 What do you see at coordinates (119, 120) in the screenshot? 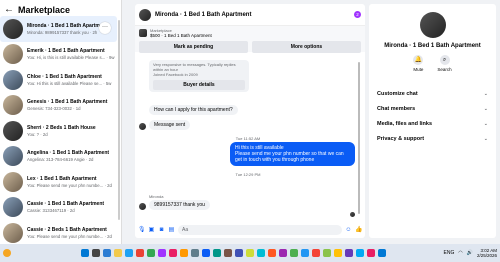
I see `sidebar-scrollbar` at bounding box center [119, 120].